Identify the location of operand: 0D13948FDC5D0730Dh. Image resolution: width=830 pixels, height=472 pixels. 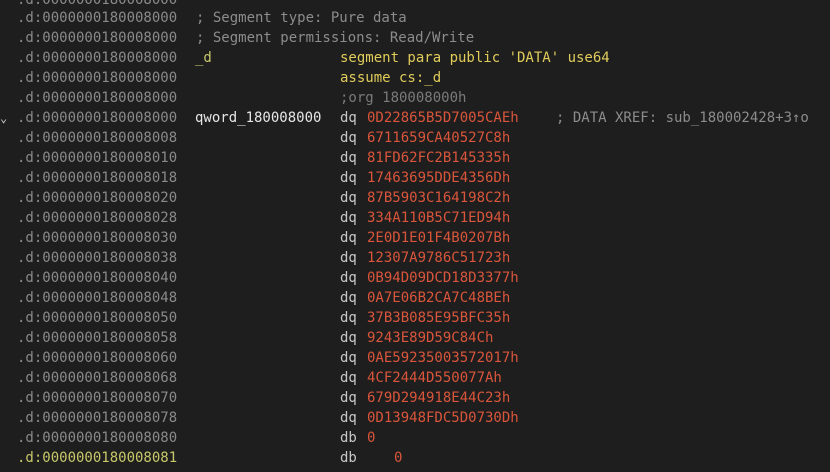
(443, 418).